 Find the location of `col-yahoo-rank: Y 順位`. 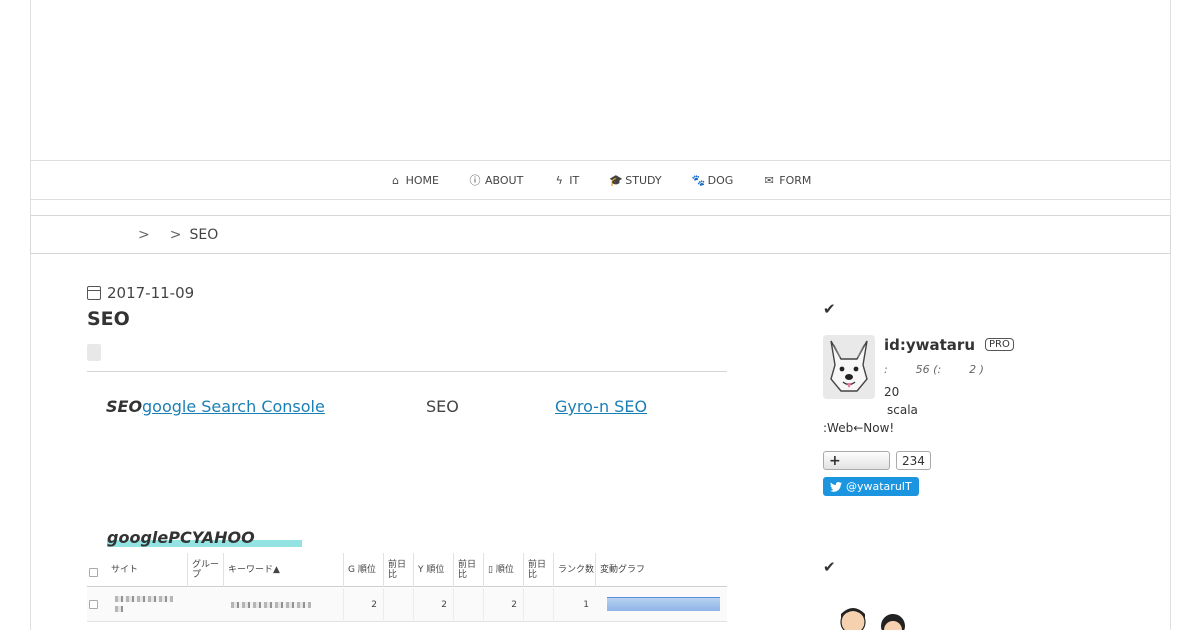

col-yahoo-rank: Y 順位 is located at coordinates (433, 570).